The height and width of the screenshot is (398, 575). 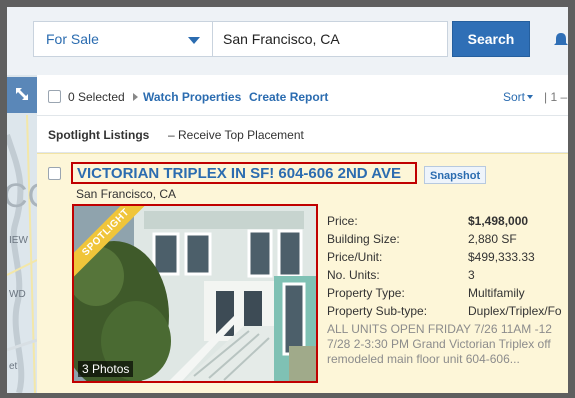 What do you see at coordinates (126, 194) in the screenshot?
I see `listing-location: San Francisco, CA` at bounding box center [126, 194].